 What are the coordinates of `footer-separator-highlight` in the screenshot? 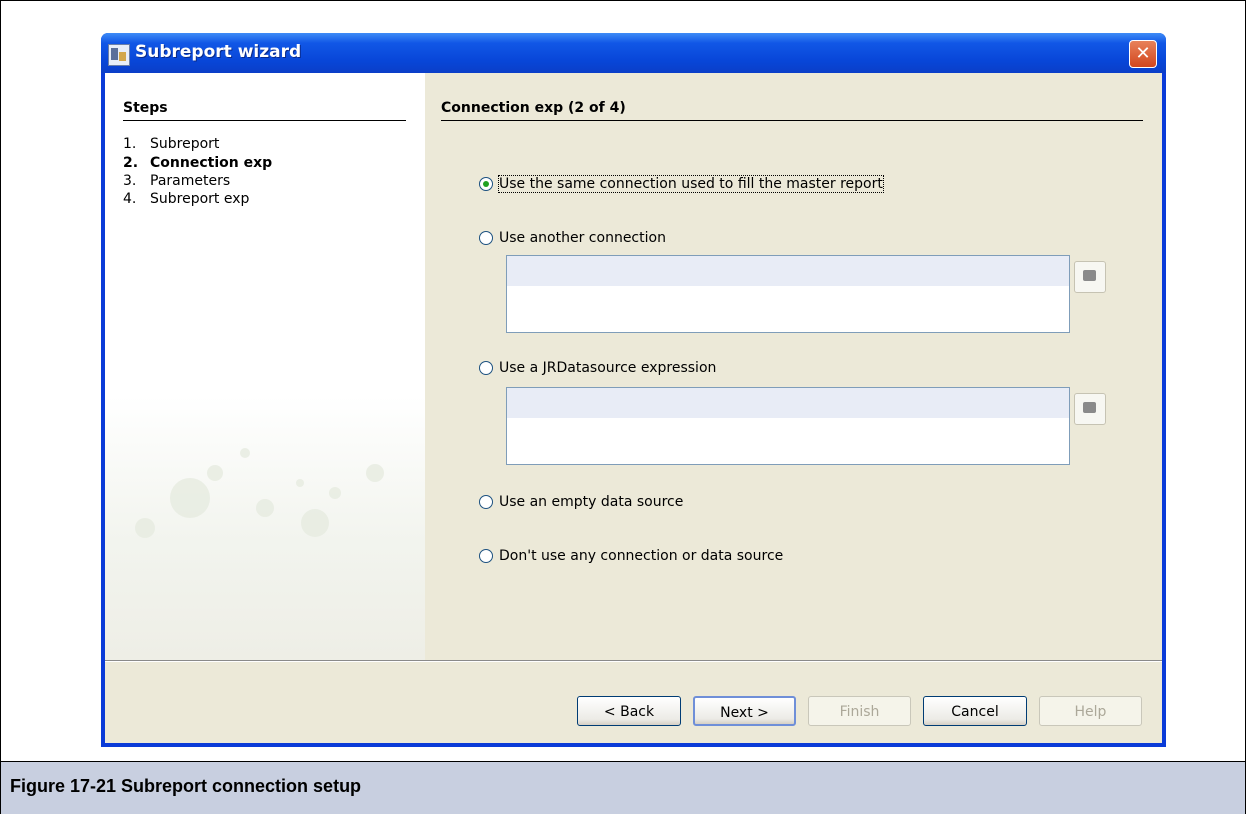 It's located at (633, 661).